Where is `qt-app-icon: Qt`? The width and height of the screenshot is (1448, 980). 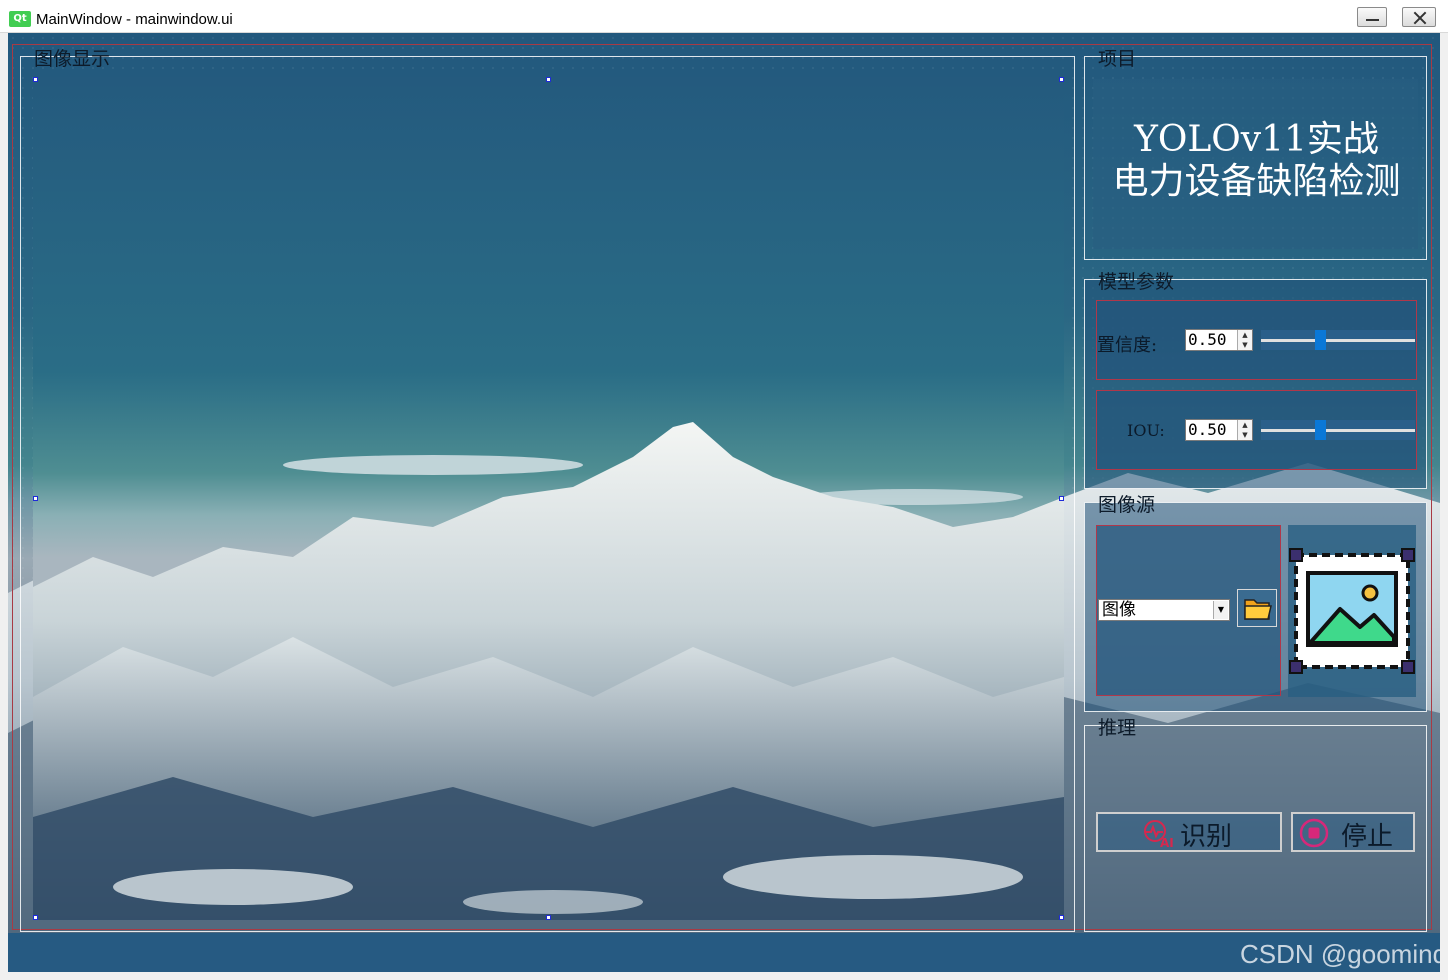
qt-app-icon: Qt is located at coordinates (20, 19).